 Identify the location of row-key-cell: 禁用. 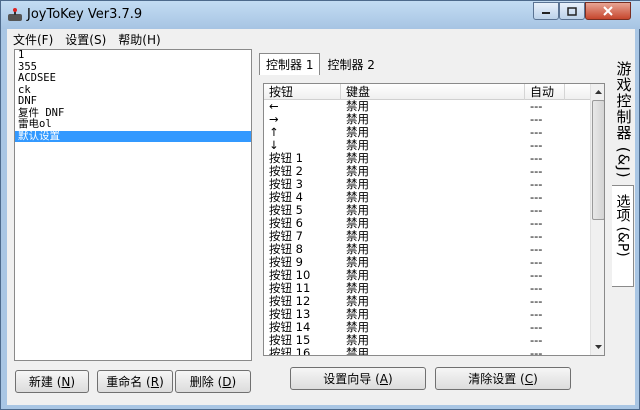
(357, 351).